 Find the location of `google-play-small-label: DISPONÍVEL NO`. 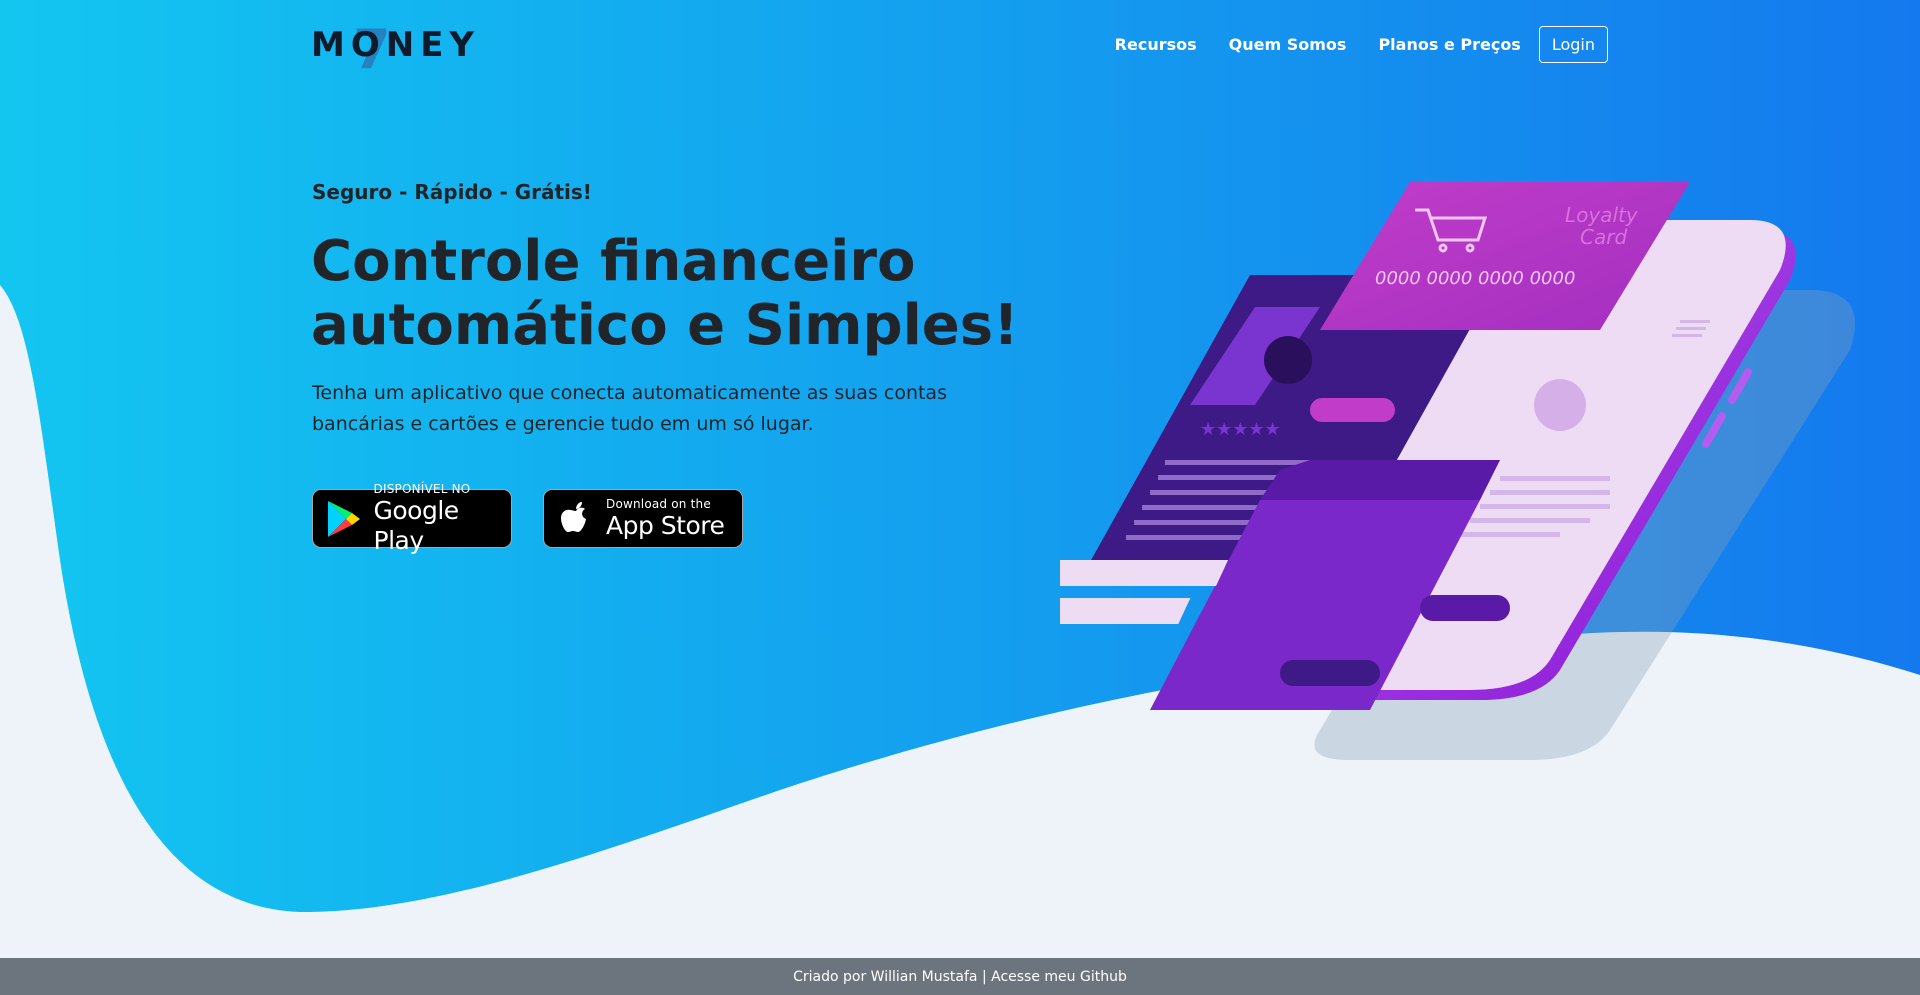

google-play-small-label: DISPONÍVEL NO is located at coordinates (422, 488).